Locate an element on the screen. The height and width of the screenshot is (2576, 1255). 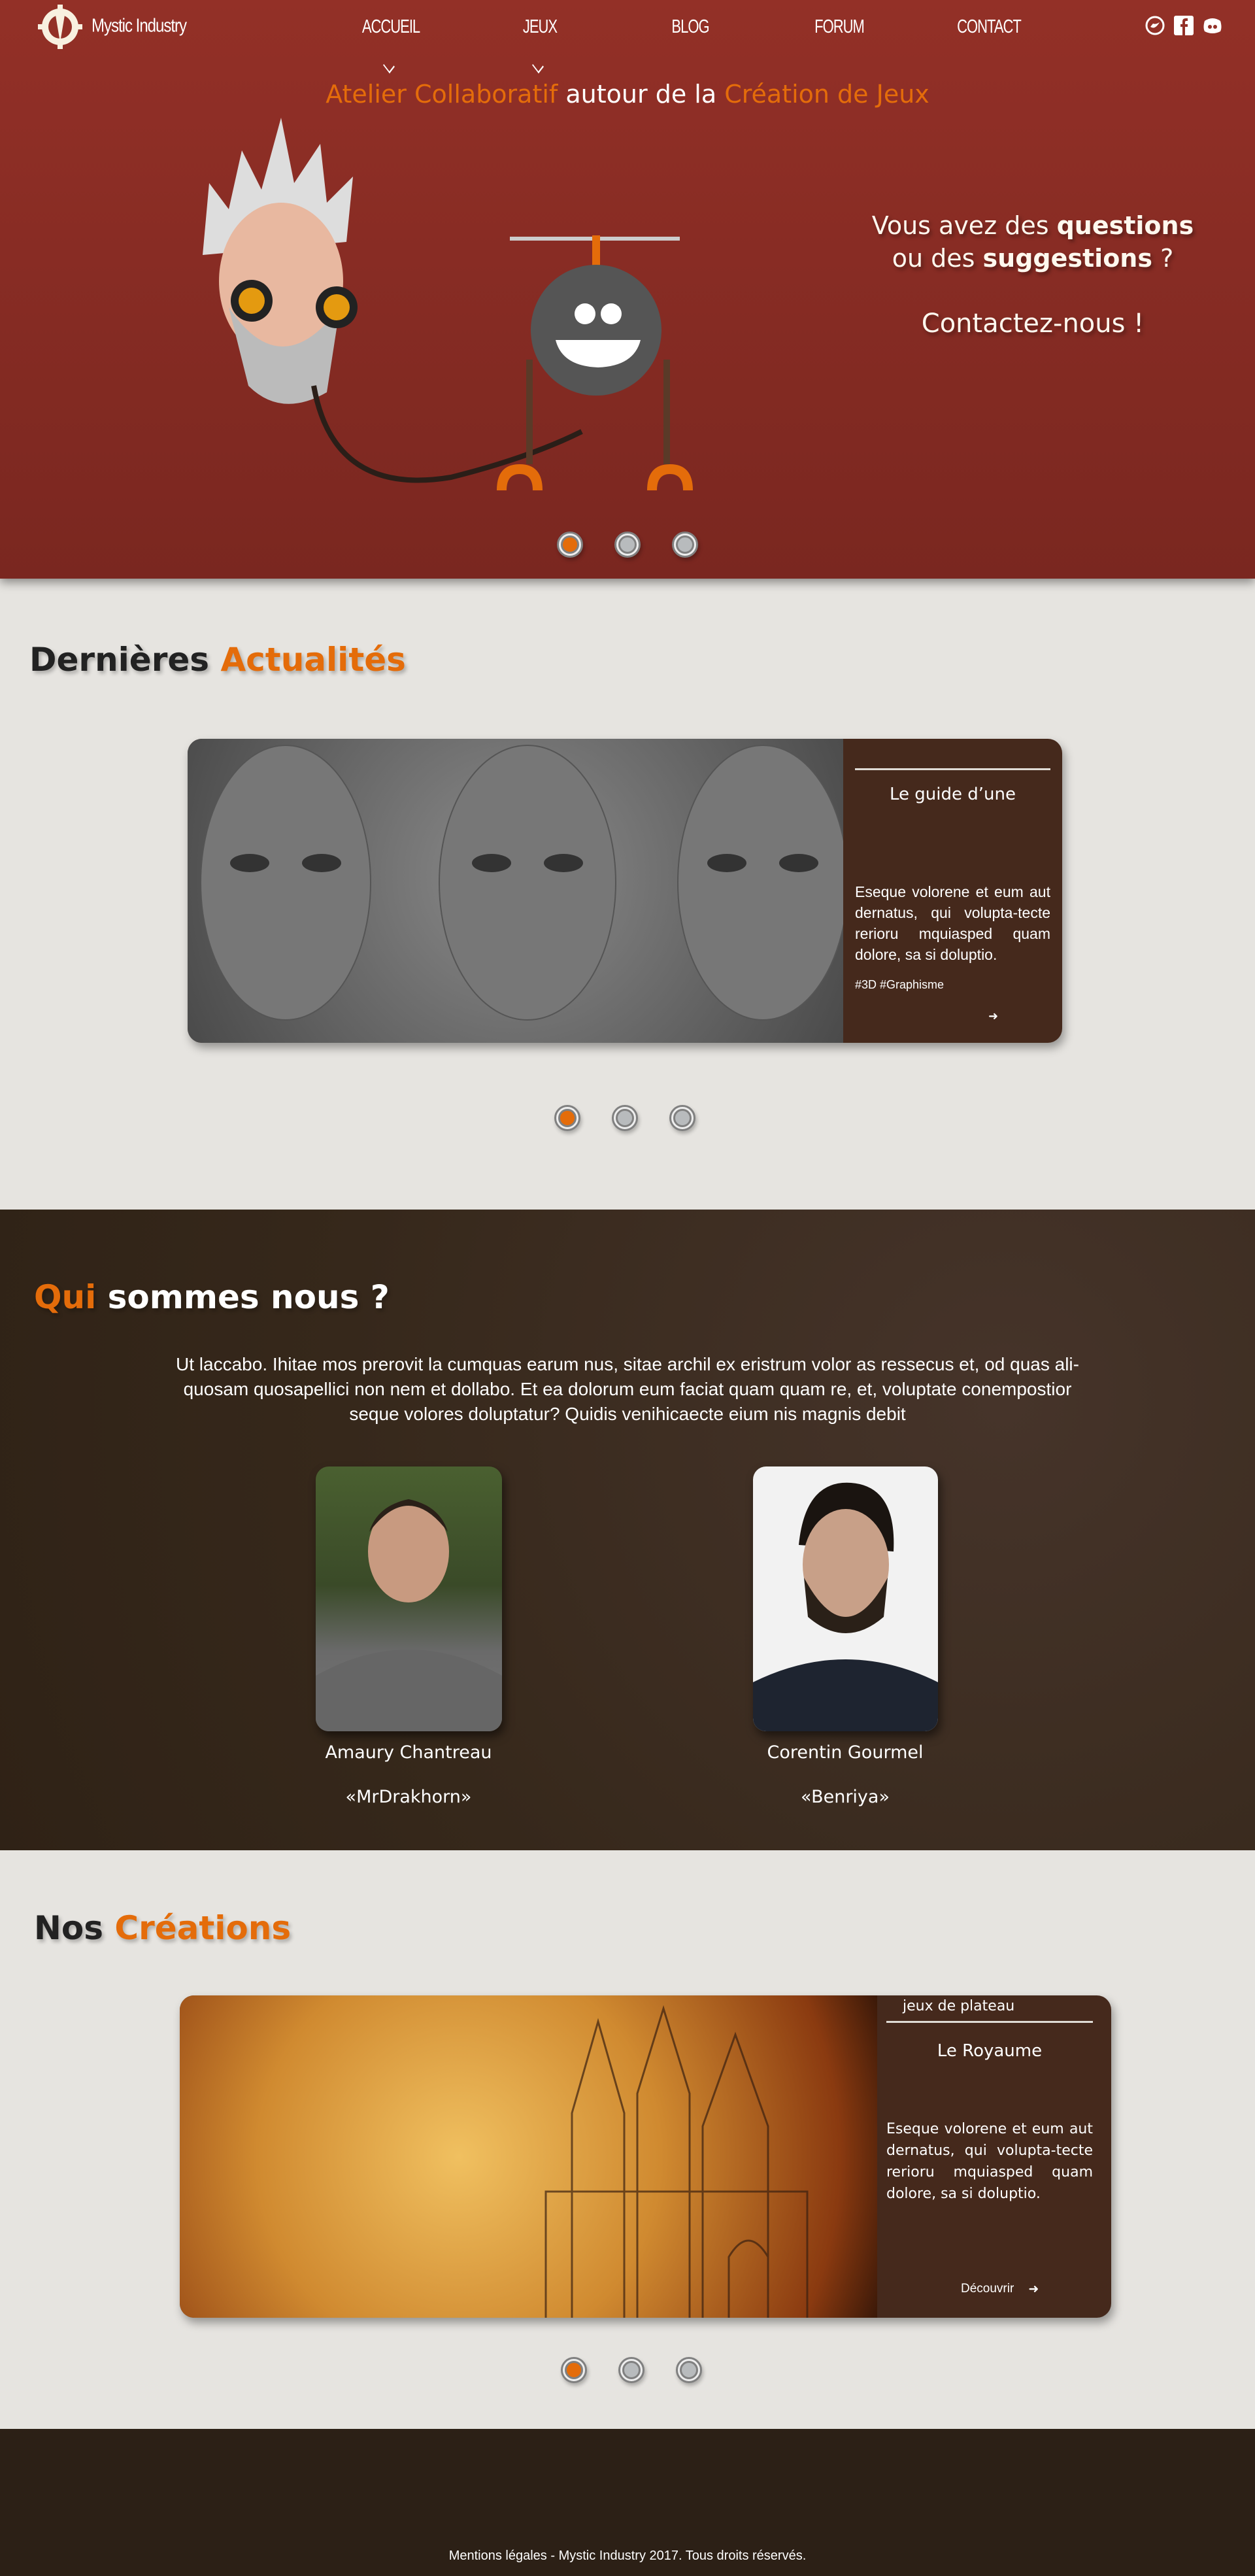
creation-category: jeux de plateau is located at coordinates (959, 2006).